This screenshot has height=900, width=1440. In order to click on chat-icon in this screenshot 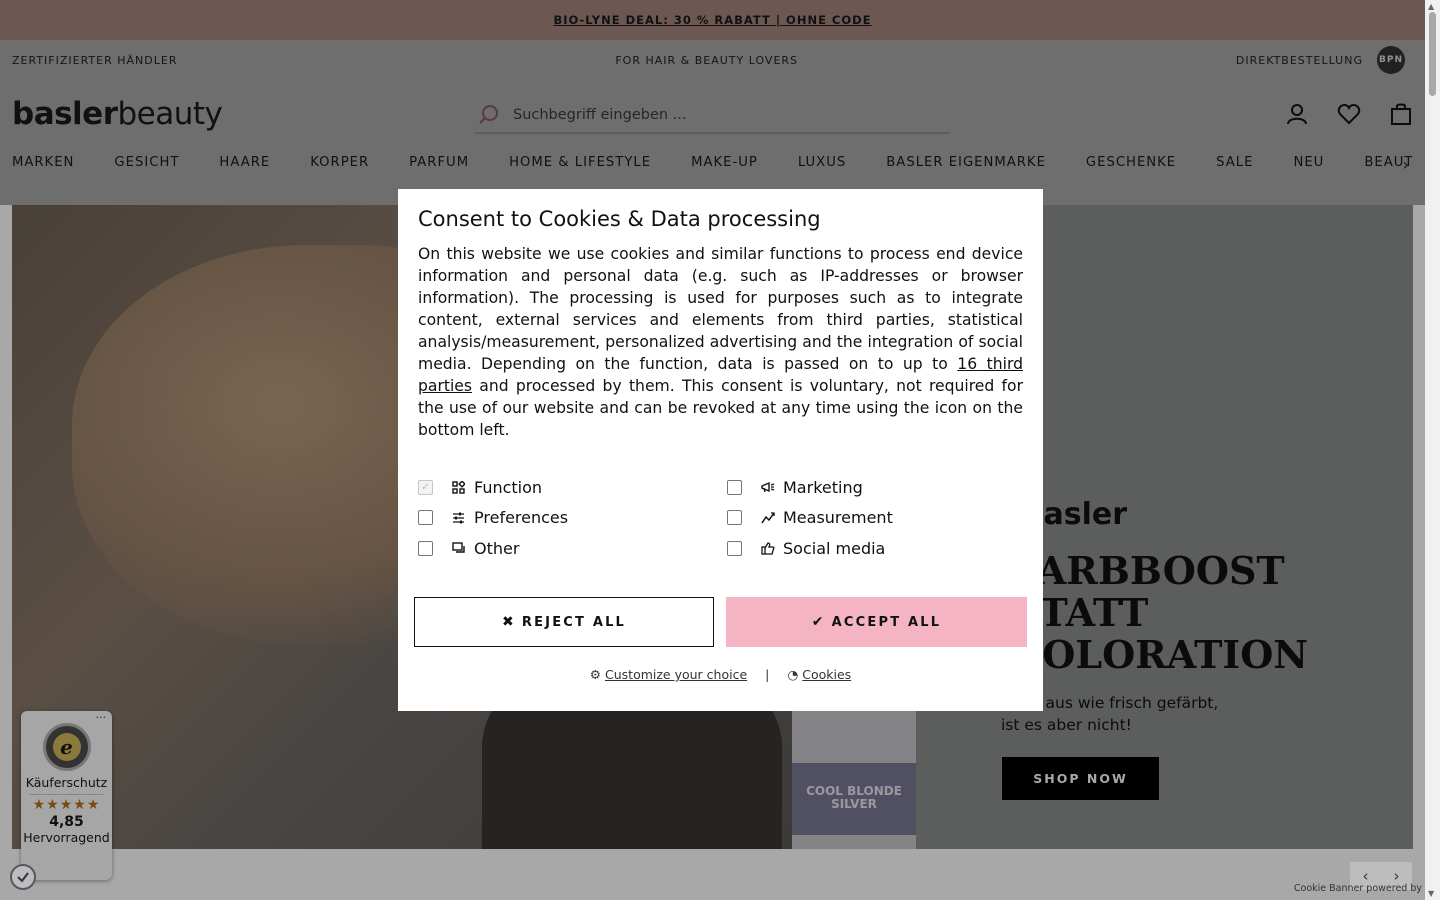, I will do `click(459, 548)`.